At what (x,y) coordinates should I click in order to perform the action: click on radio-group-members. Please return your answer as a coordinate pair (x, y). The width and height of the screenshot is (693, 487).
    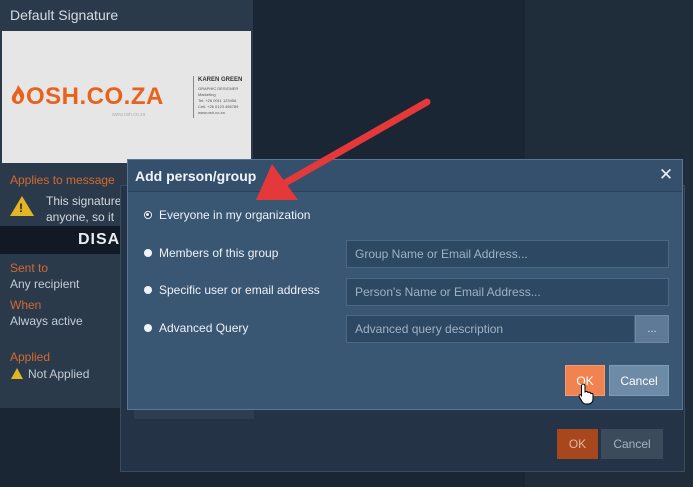
    Looking at the image, I should click on (148, 253).